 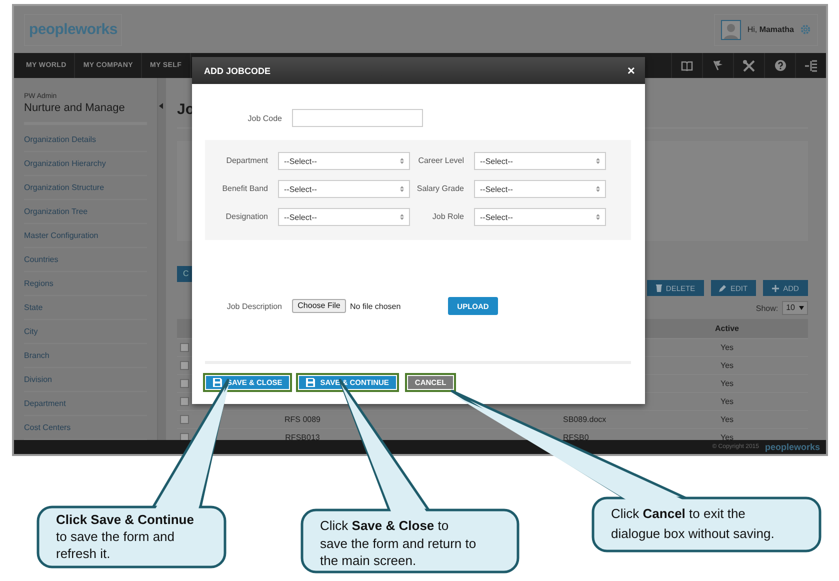 I want to click on trash-icon, so click(x=659, y=288).